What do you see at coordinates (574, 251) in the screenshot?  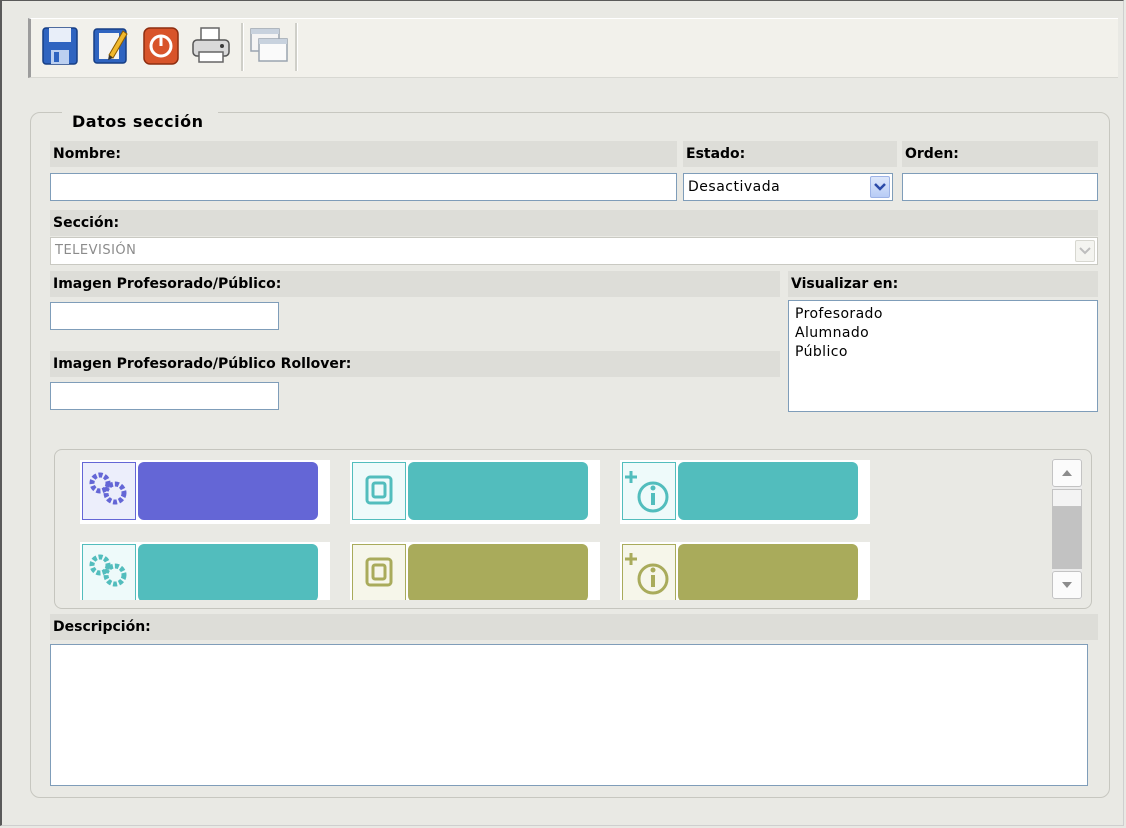 I see `seccion-select: TELEVISIÓN` at bounding box center [574, 251].